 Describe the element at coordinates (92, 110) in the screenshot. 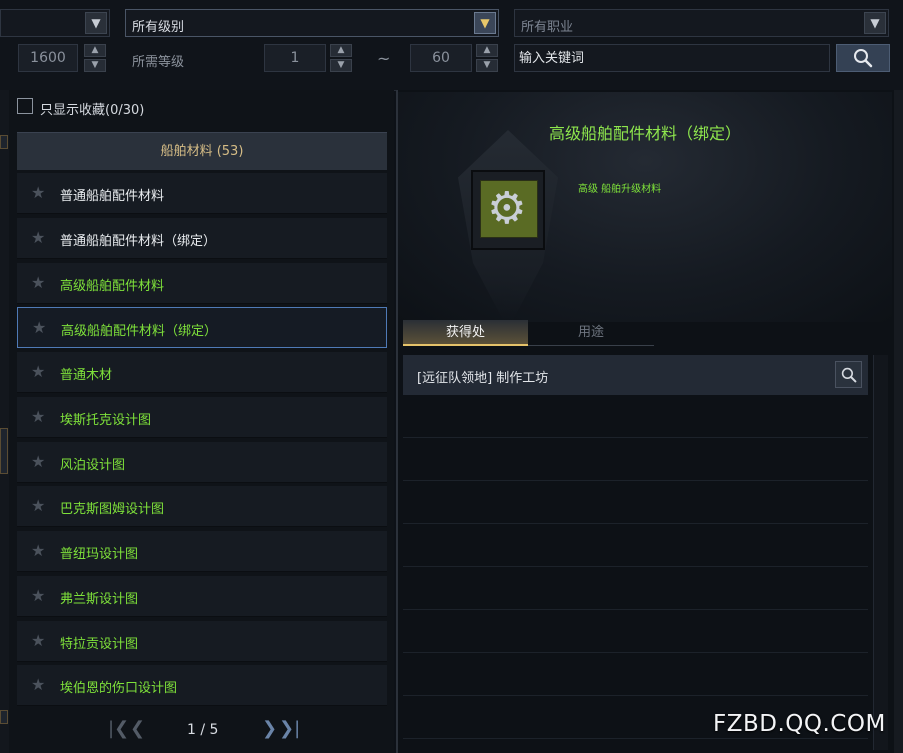

I see `favorites-only-label: 只显示收藏(0/30)` at that location.